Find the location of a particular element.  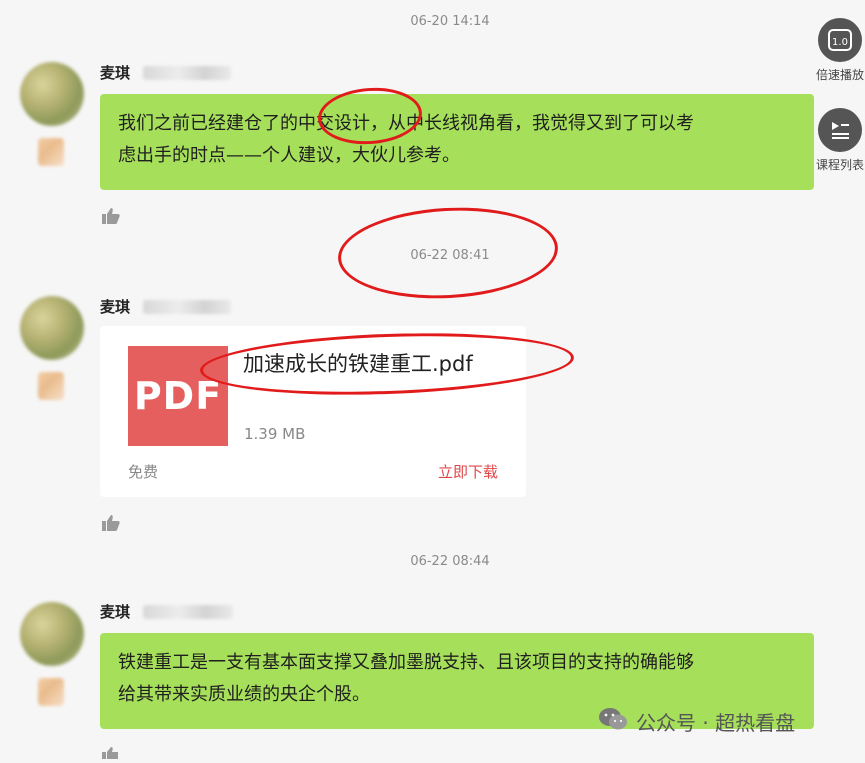

course-list-button: 课程列表 is located at coordinates (840, 140).